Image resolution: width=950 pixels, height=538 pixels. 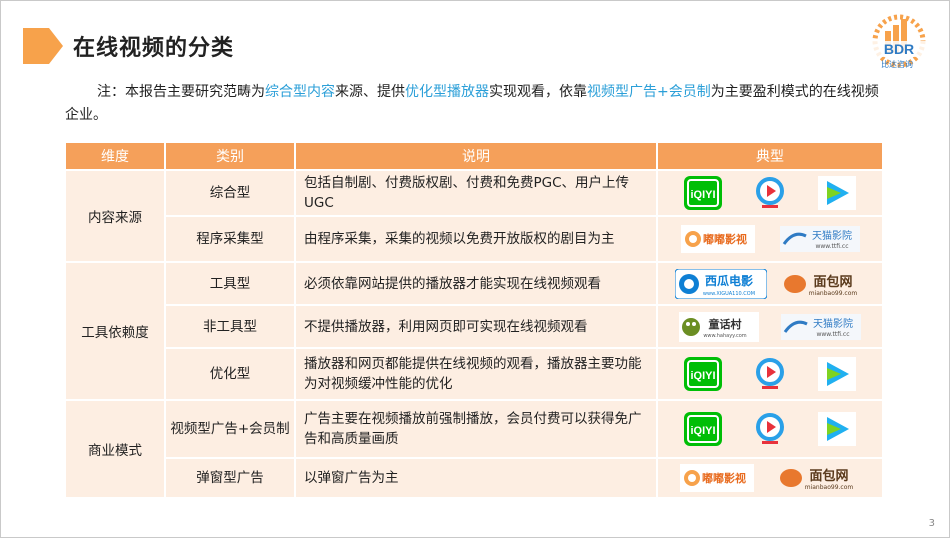 What do you see at coordinates (154, 48) in the screenshot?
I see `page-title: 在线视频的分类` at bounding box center [154, 48].